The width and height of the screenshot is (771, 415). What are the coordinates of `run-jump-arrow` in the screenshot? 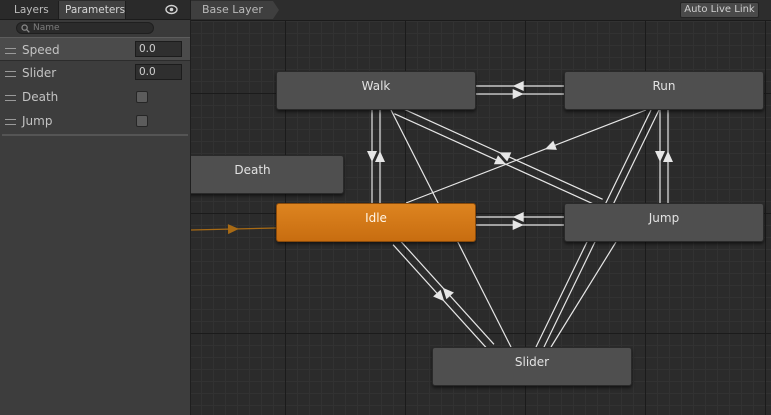 It's located at (660, 156).